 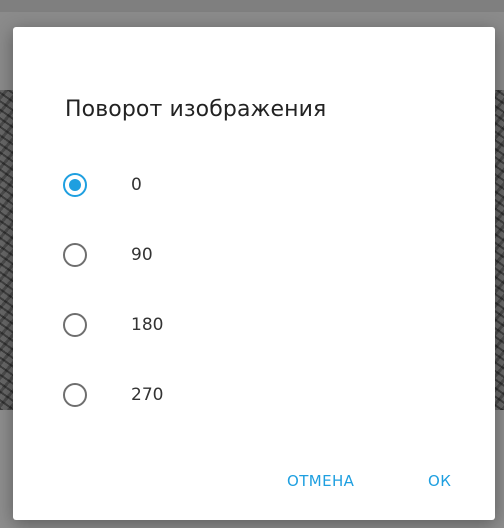 I want to click on option-label: 0, so click(x=136, y=185).